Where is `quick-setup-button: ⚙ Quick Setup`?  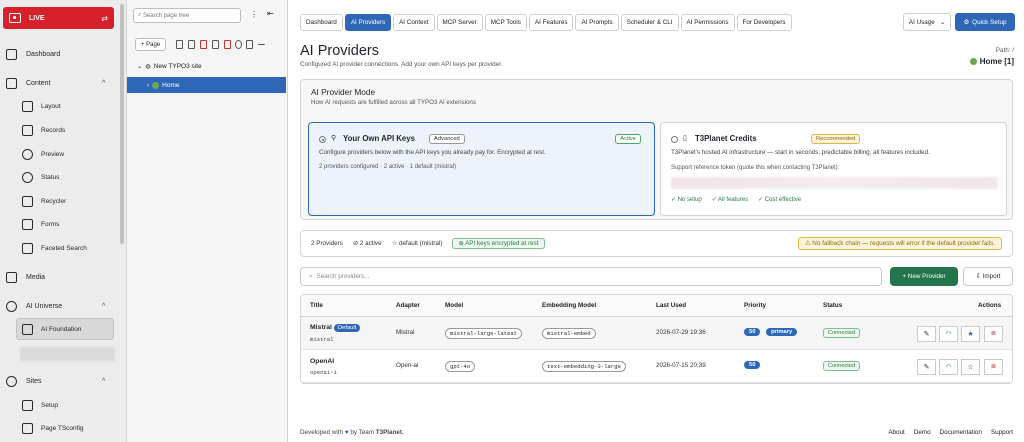 quick-setup-button: ⚙ Quick Setup is located at coordinates (985, 22).